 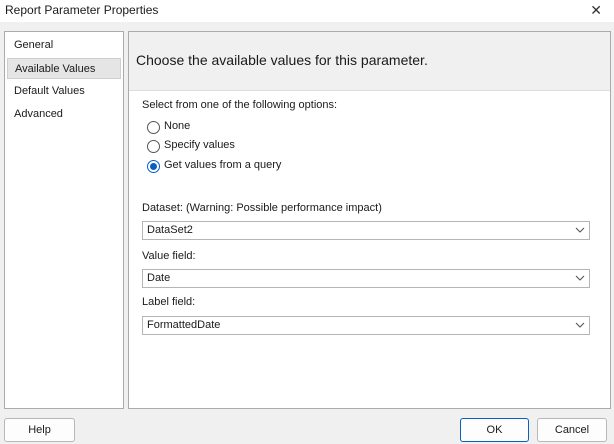 What do you see at coordinates (153, 146) in the screenshot?
I see `radio-specify-values-indicator` at bounding box center [153, 146].